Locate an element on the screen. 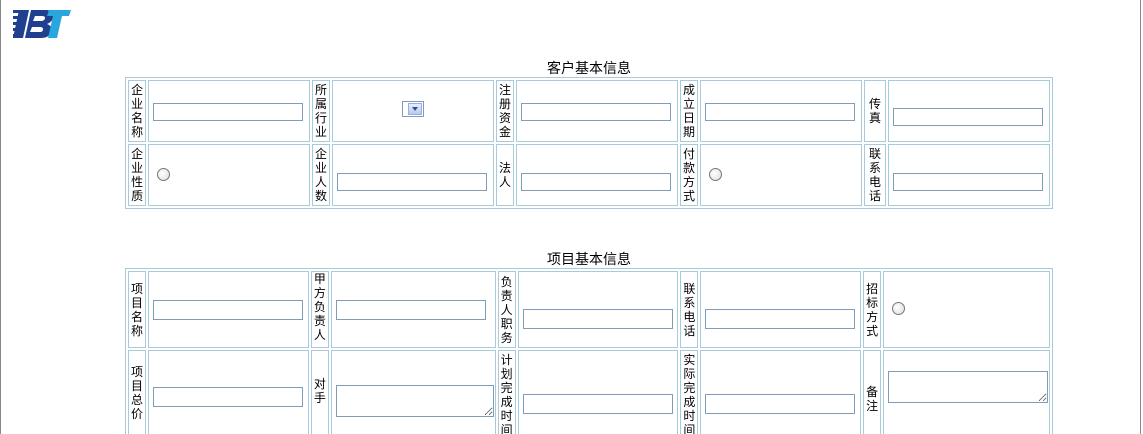  manager-title-input is located at coordinates (597, 318).